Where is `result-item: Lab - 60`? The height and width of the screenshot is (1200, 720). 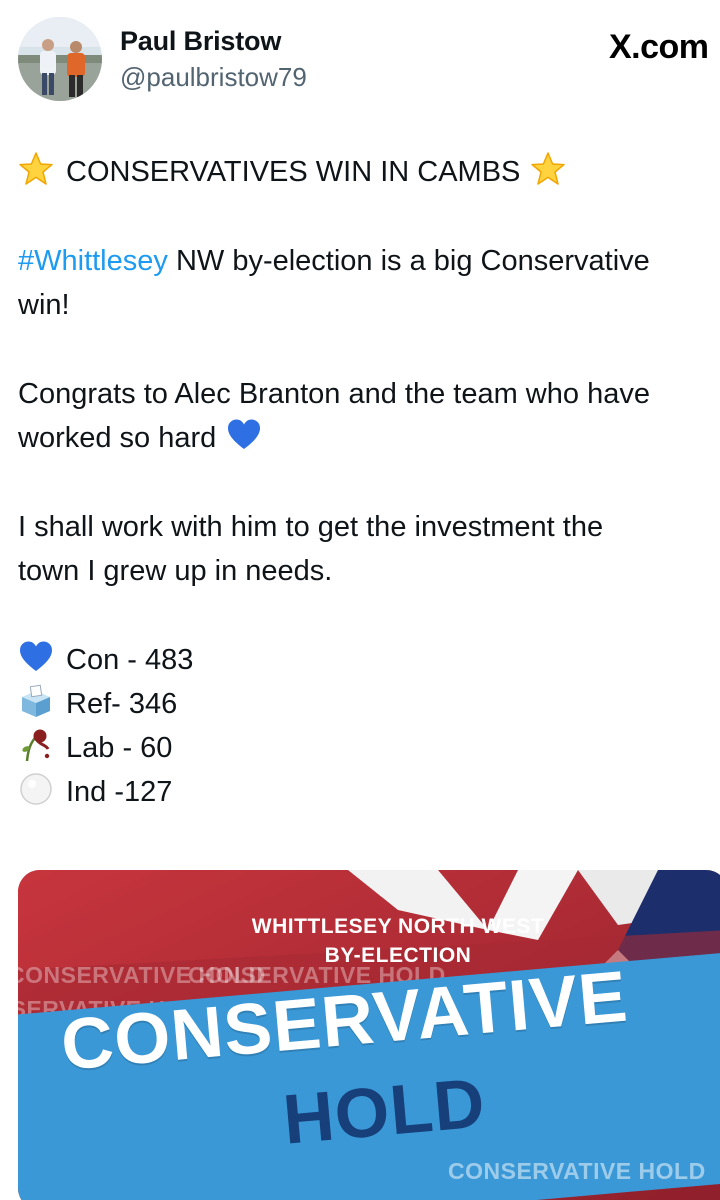 result-item: Lab - 60 is located at coordinates (369, 748).